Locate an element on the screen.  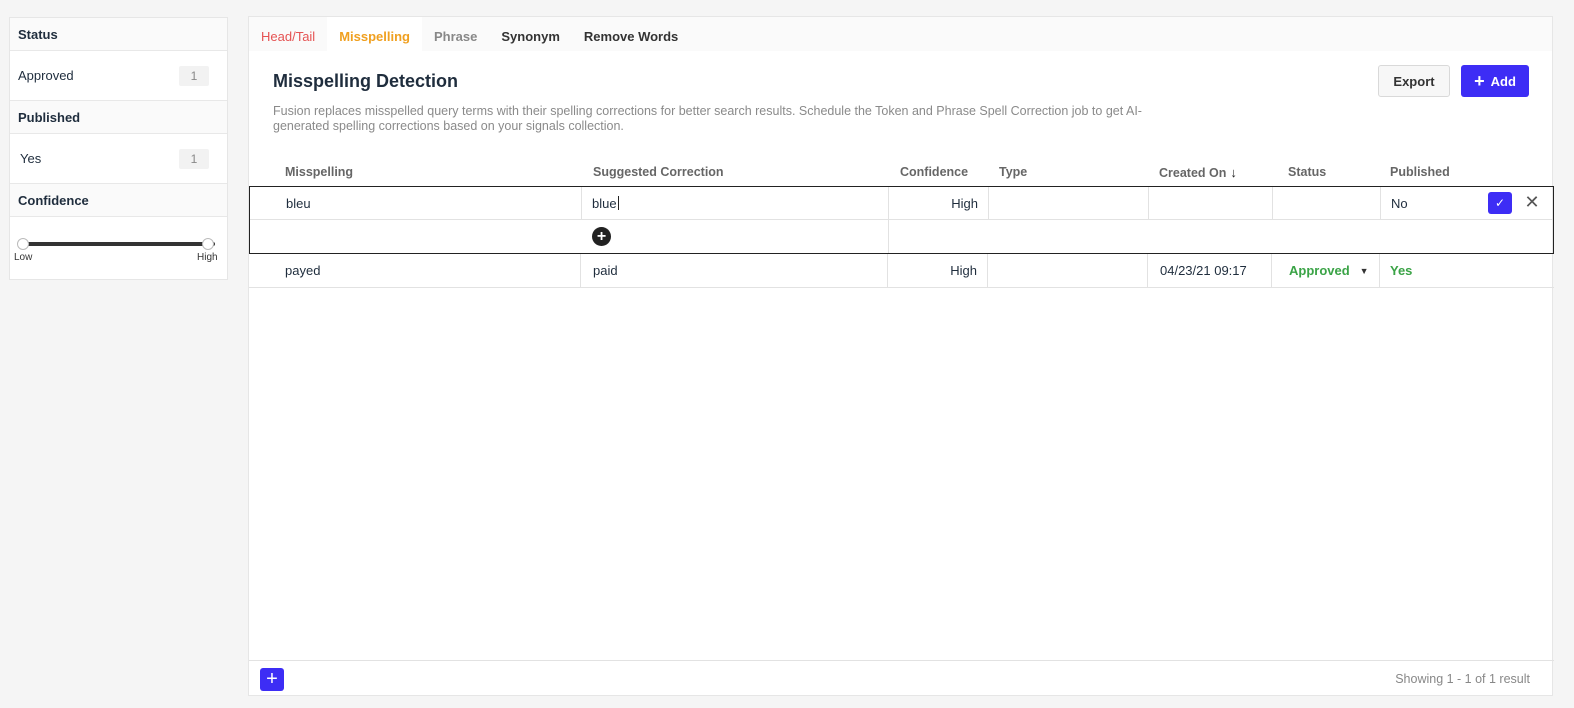
row-divider is located at coordinates (901, 219).